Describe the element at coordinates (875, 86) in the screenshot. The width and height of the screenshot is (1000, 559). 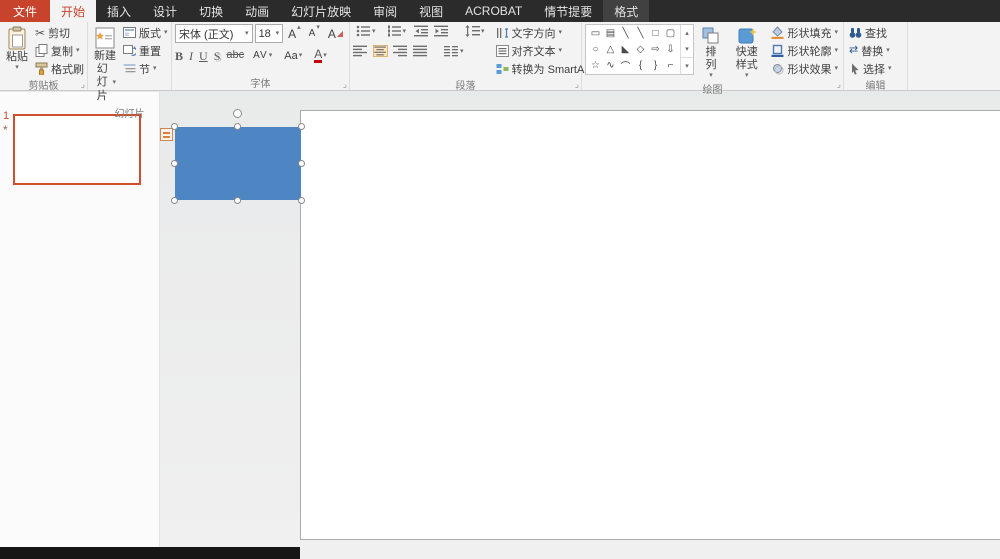
I see `group-label-editing: 编辑` at that location.